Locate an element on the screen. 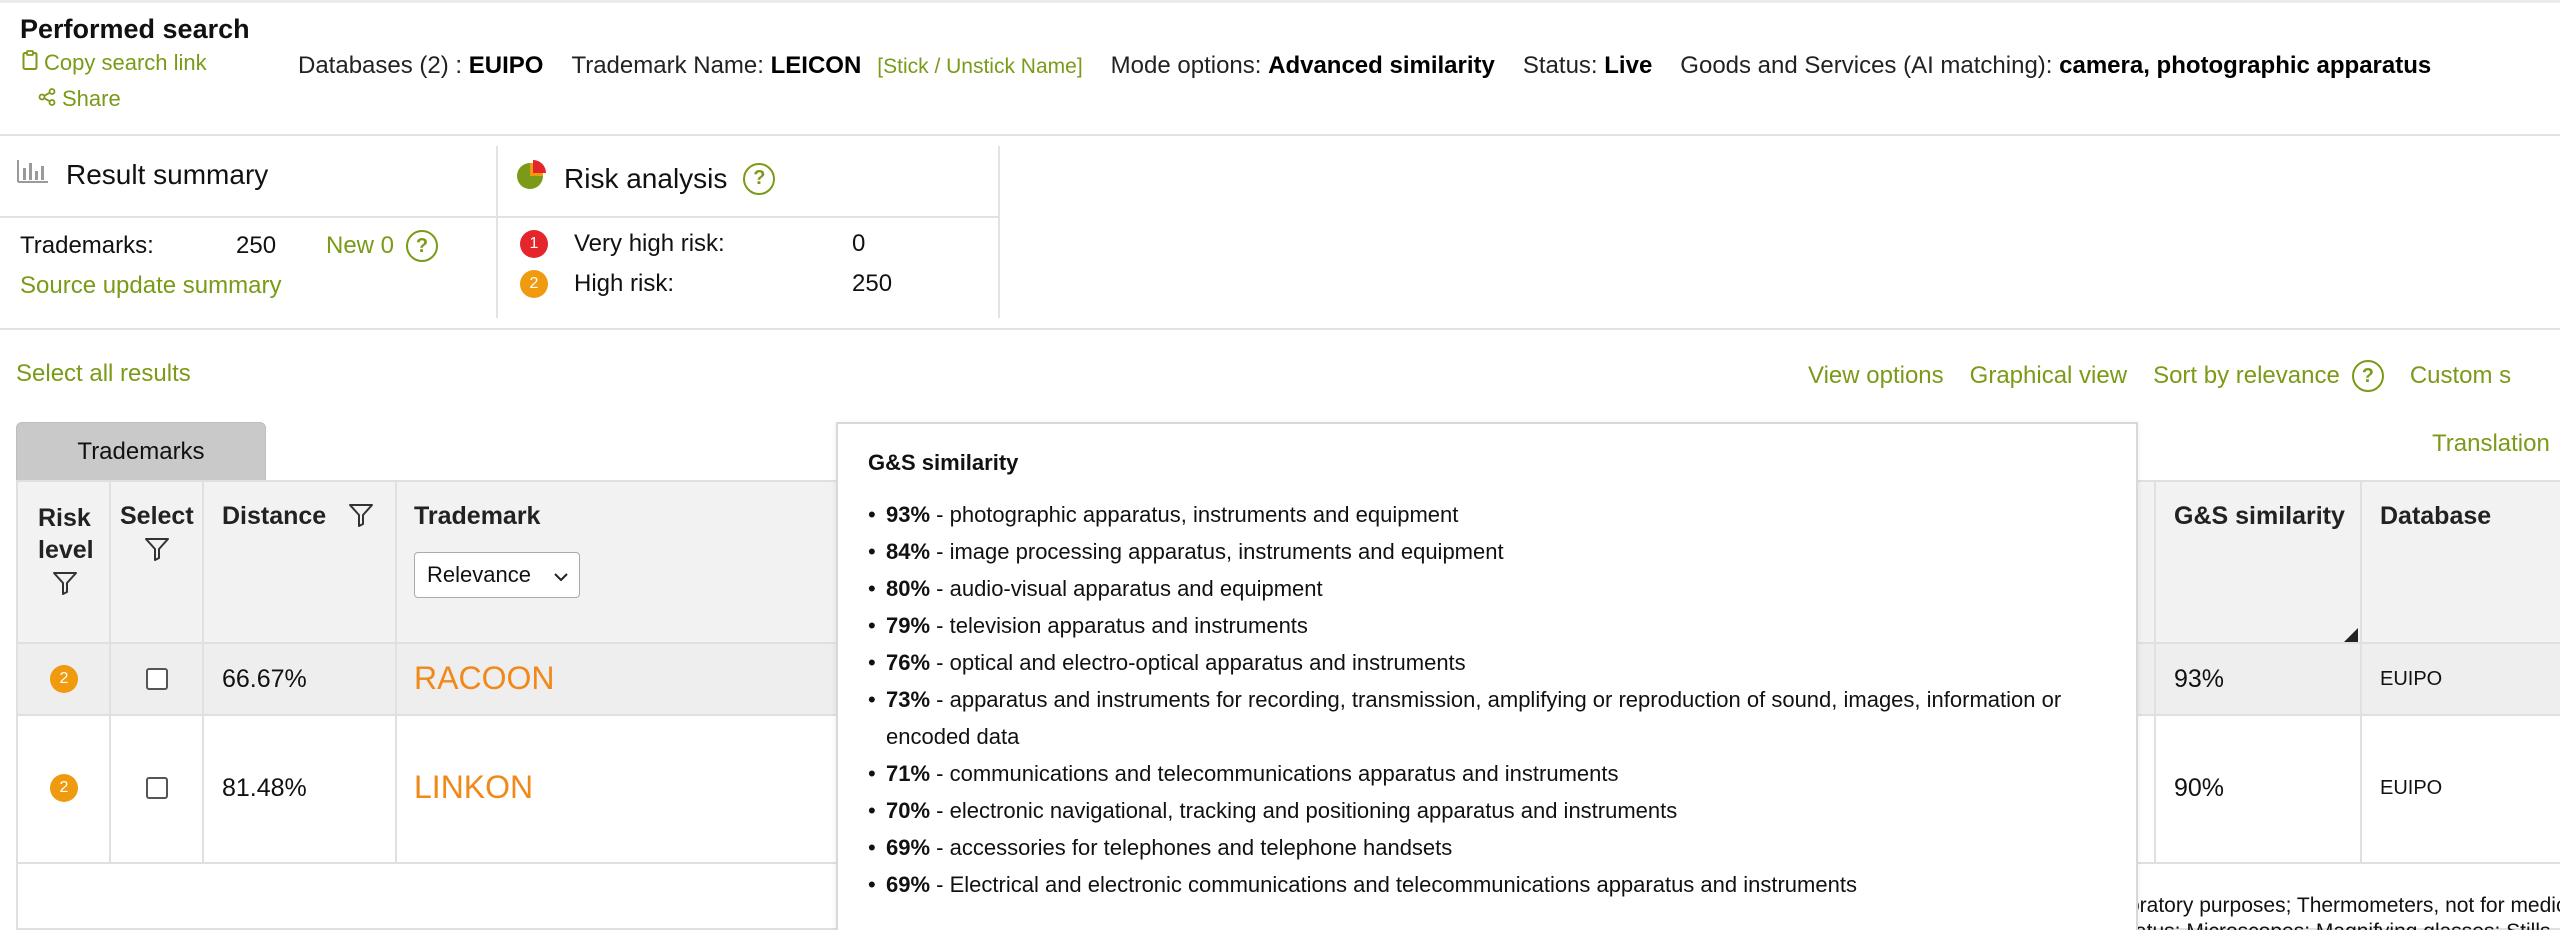 This screenshot has height=930, width=2560. custom-sort-link: Custom s is located at coordinates (2460, 376).